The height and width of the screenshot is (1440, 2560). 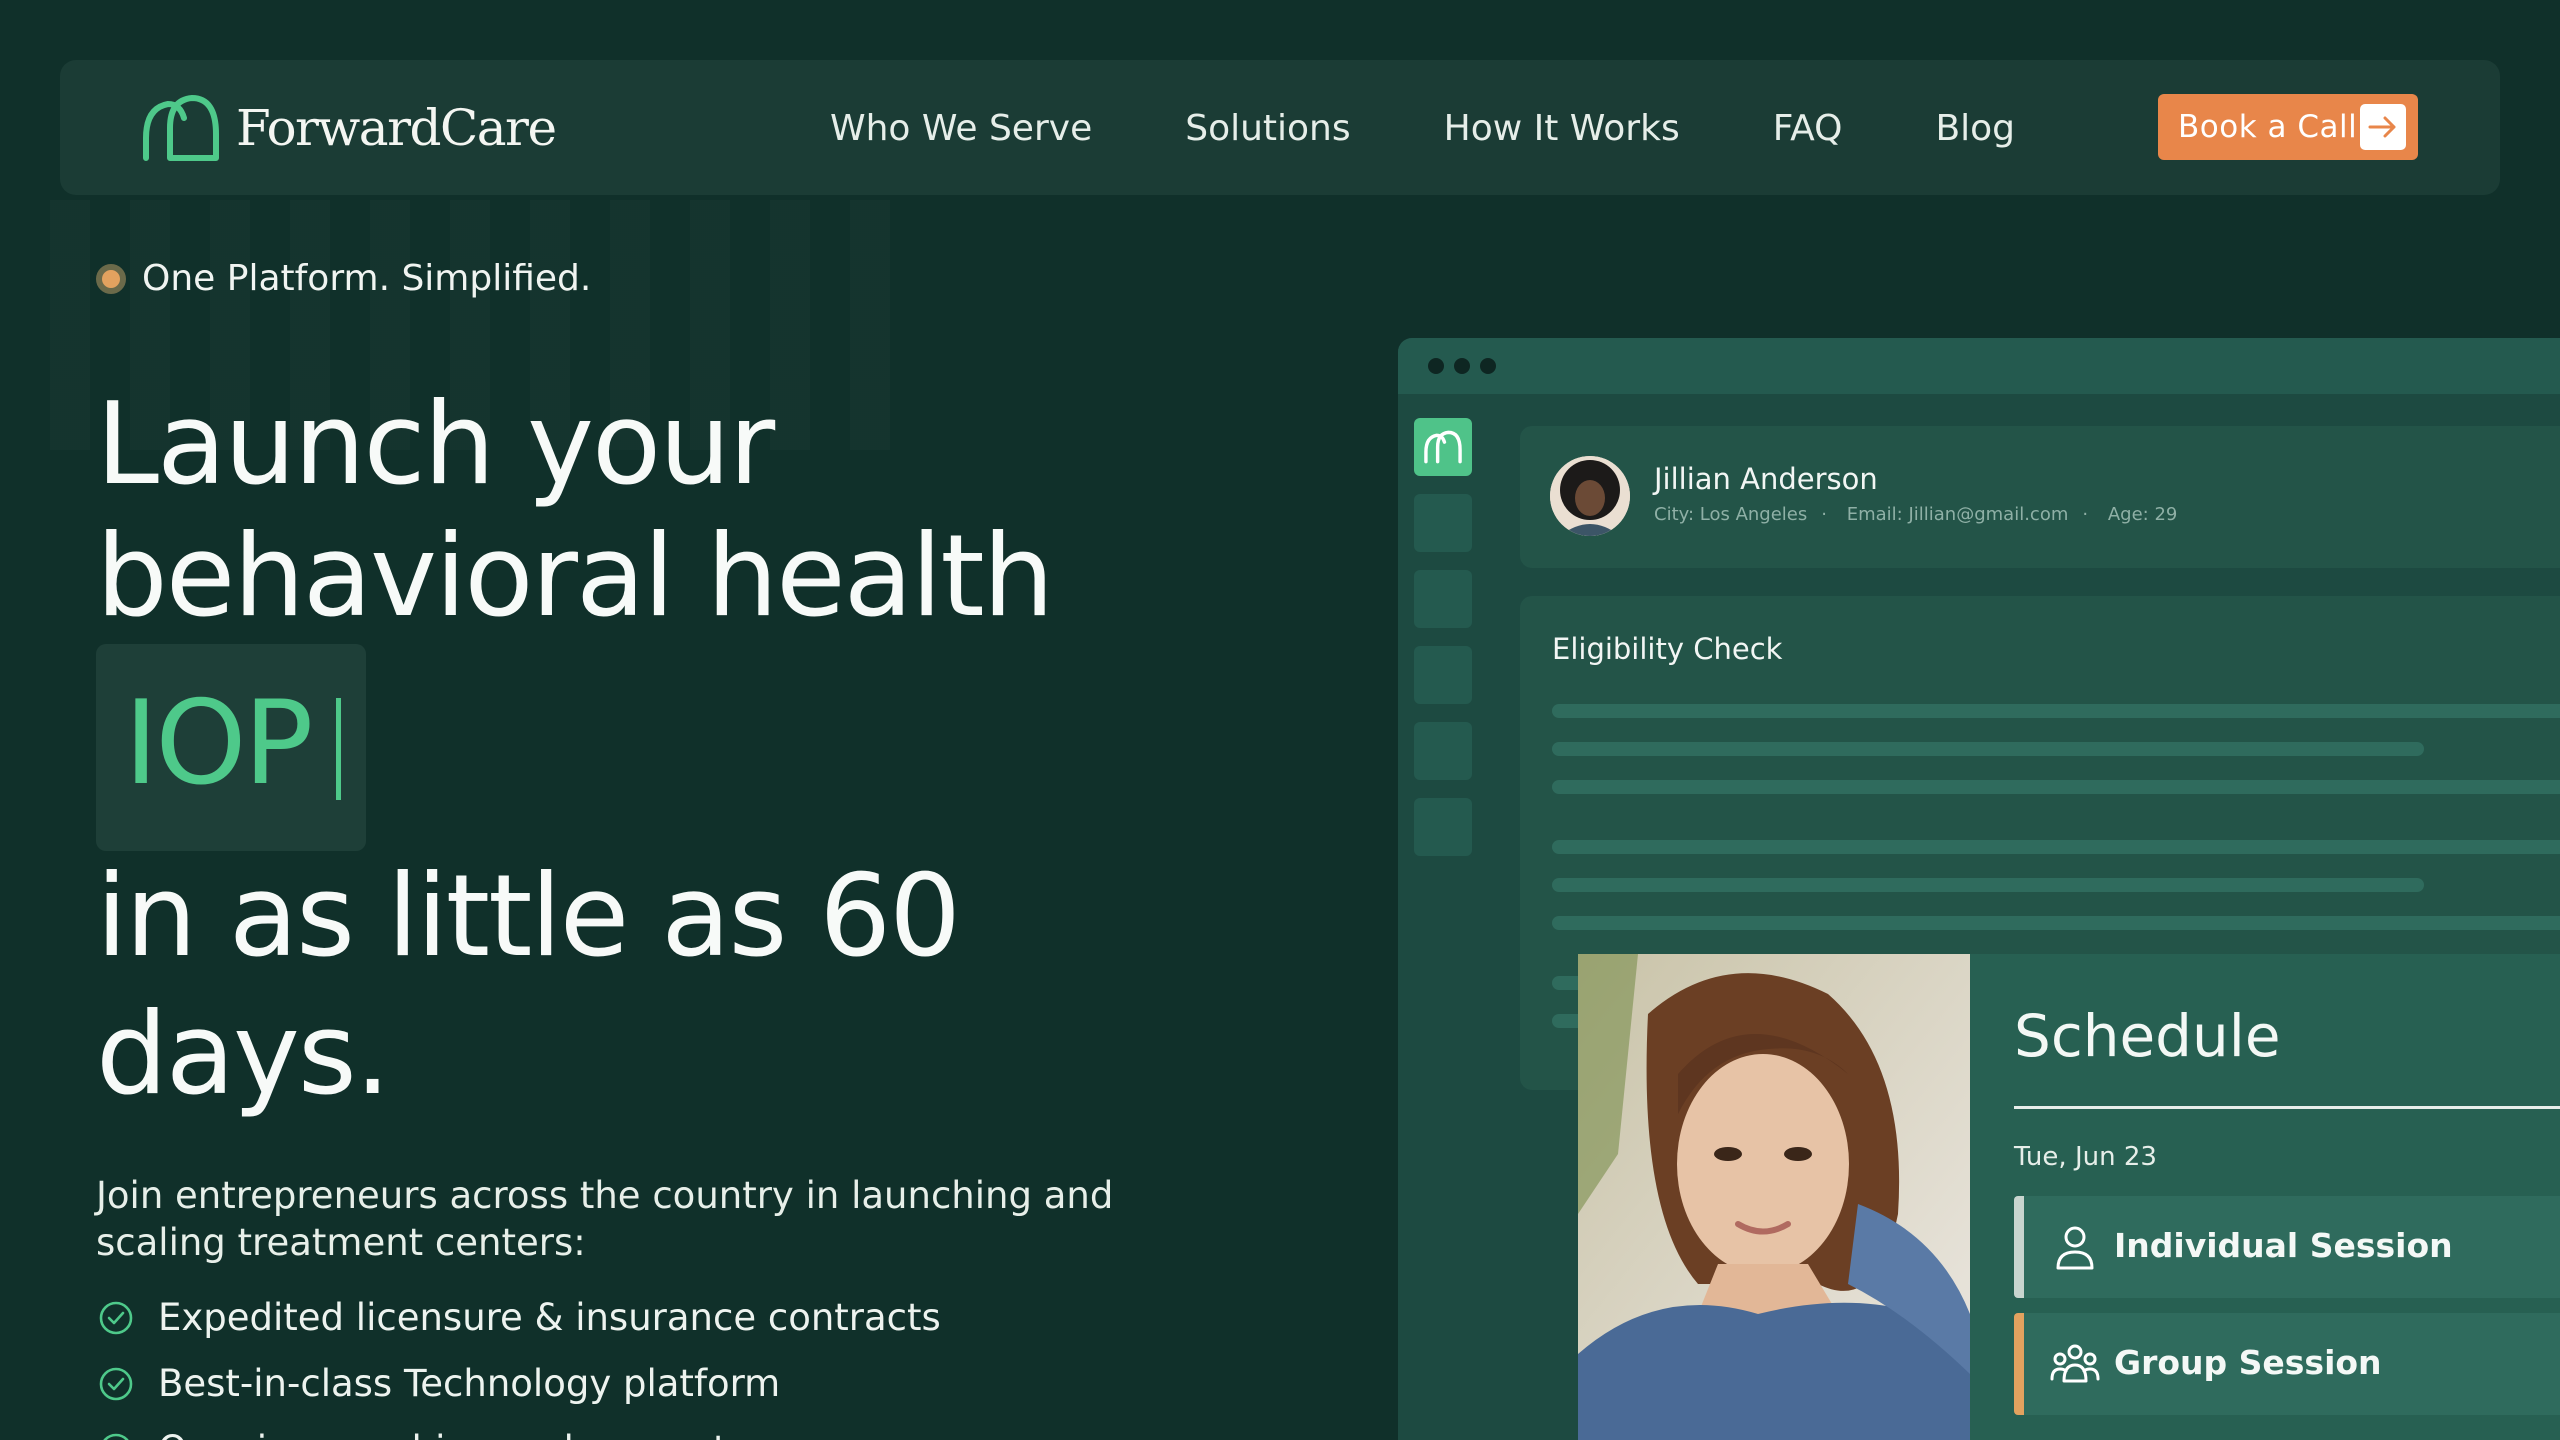 What do you see at coordinates (1267, 128) in the screenshot?
I see `nav-link-solutions: Solutions` at bounding box center [1267, 128].